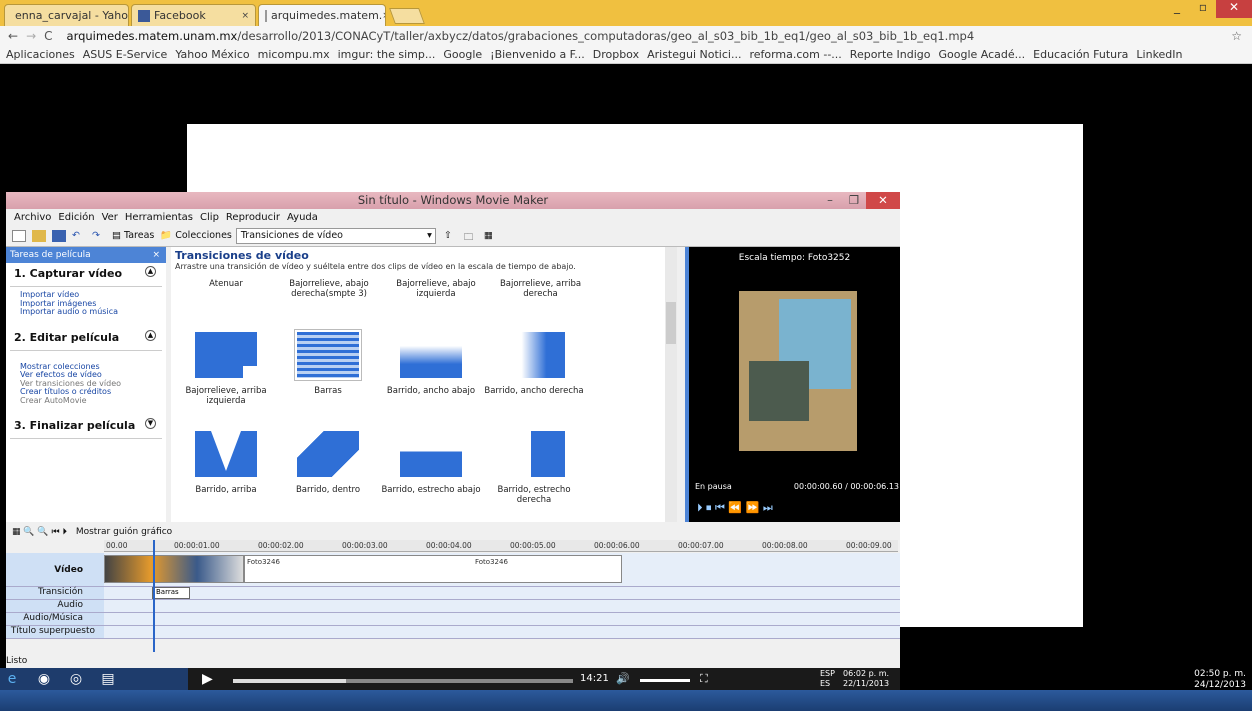  I want to click on explorer-icon: ▤, so click(108, 679).